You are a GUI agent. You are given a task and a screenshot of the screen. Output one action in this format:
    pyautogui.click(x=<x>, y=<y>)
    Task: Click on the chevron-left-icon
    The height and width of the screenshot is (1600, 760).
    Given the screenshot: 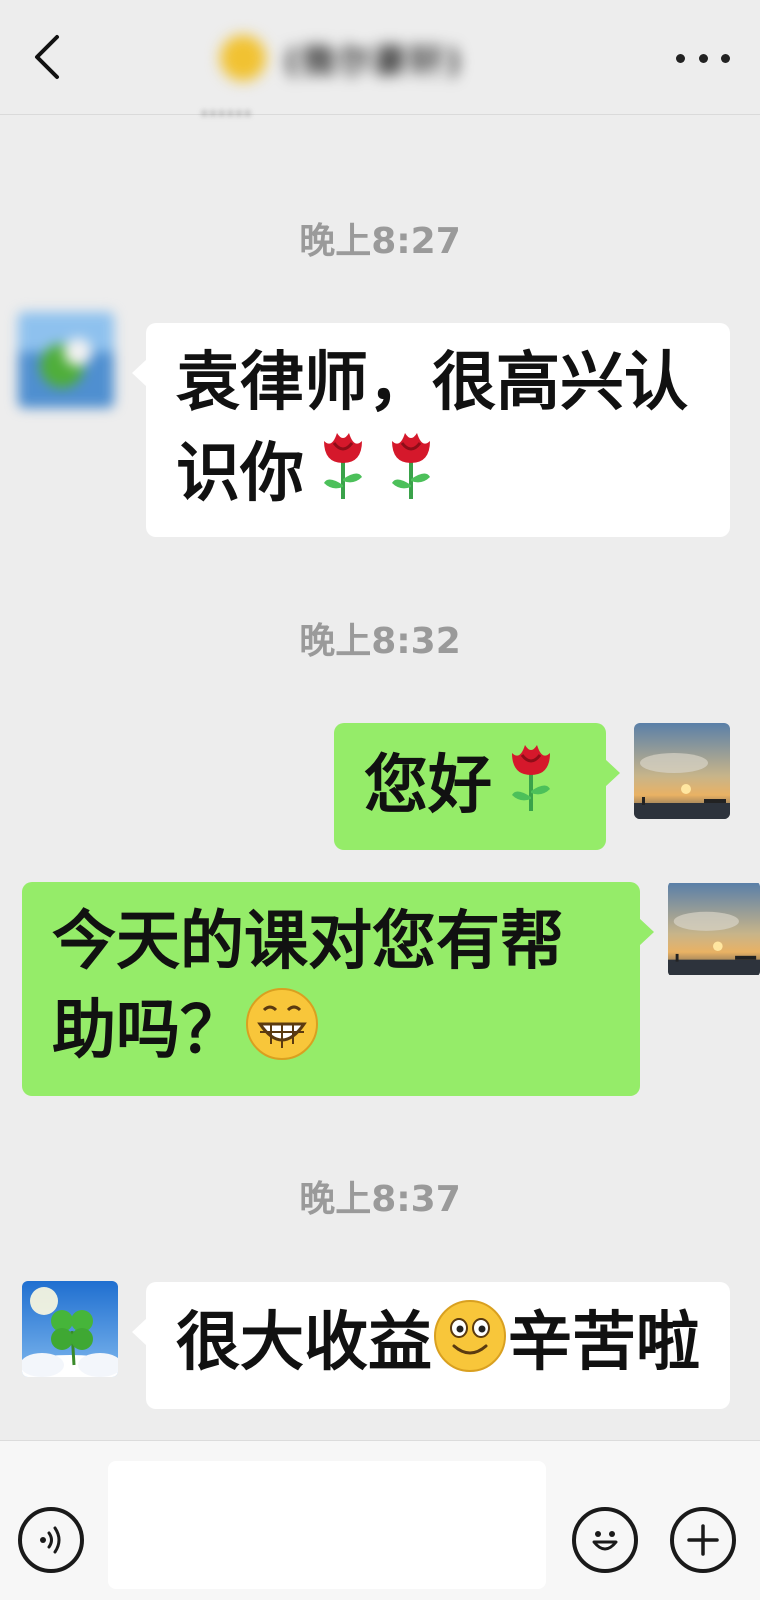 What is the action you would take?
    pyautogui.click(x=47, y=57)
    